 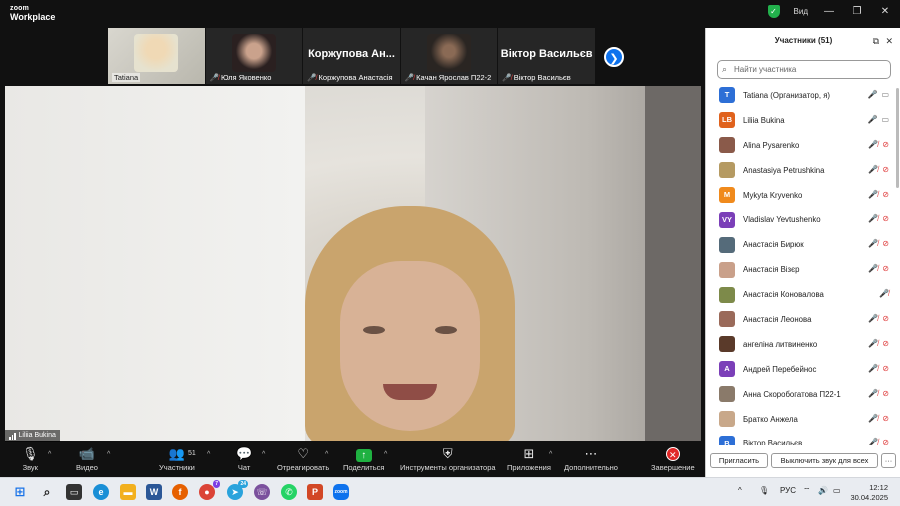 What do you see at coordinates (837, 490) in the screenshot?
I see `battery-icon: ▭` at bounding box center [837, 490].